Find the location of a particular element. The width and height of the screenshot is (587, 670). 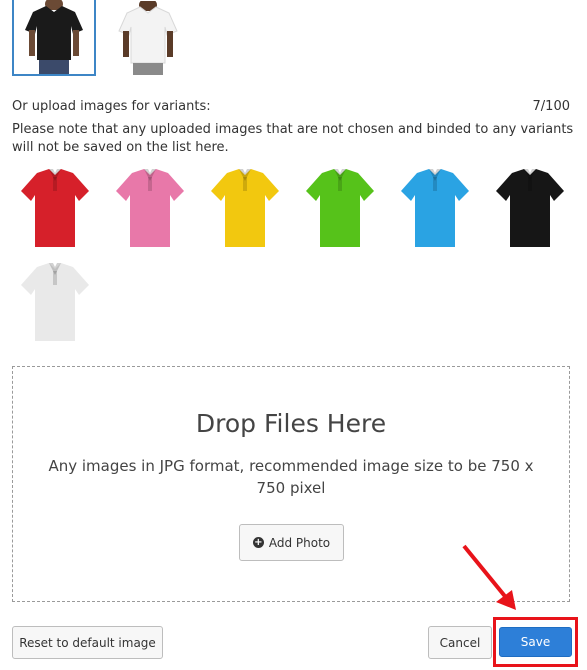

green-polo-image is located at coordinates (339, 208).